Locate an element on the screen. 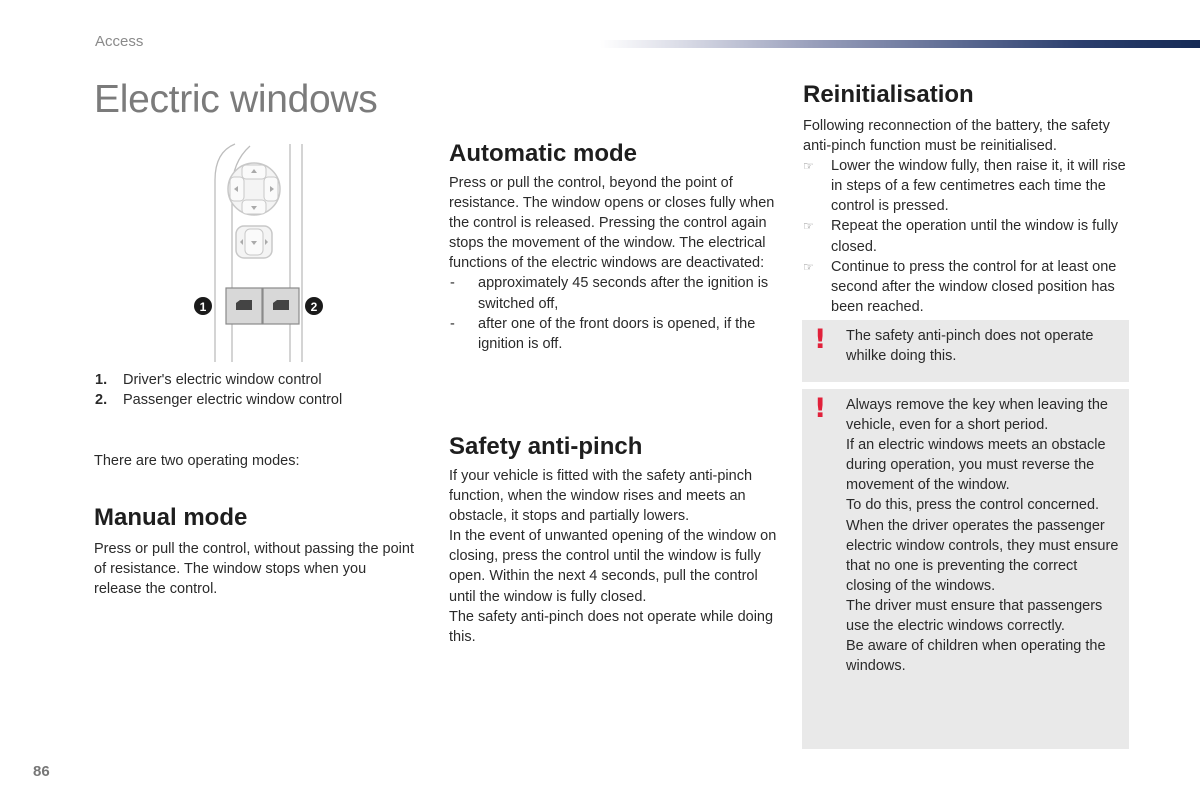  mirror-adjuster-icon is located at coordinates (254, 189).